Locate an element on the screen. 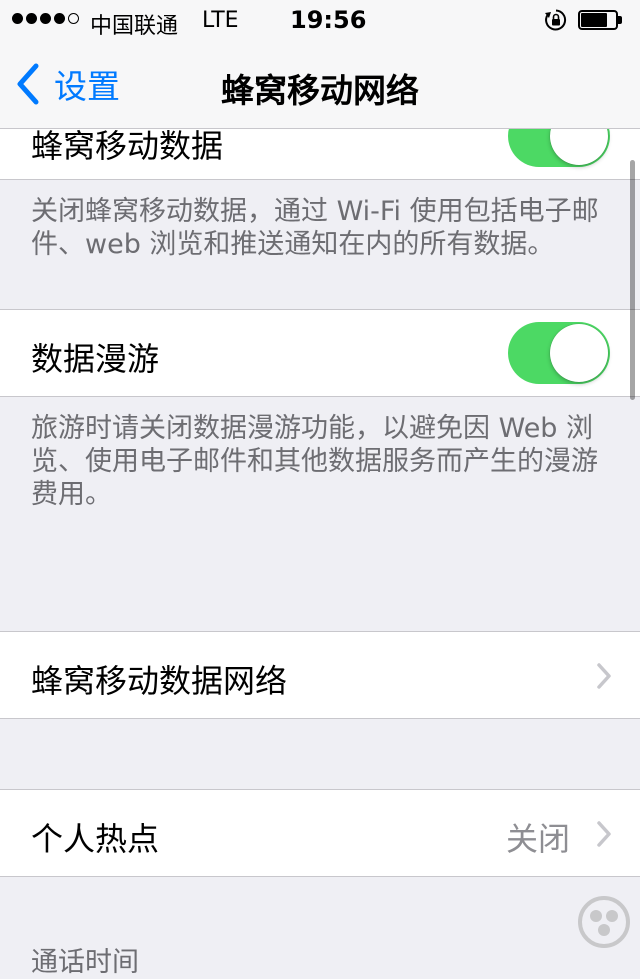  rotation-lock-icon is located at coordinates (556, 20).